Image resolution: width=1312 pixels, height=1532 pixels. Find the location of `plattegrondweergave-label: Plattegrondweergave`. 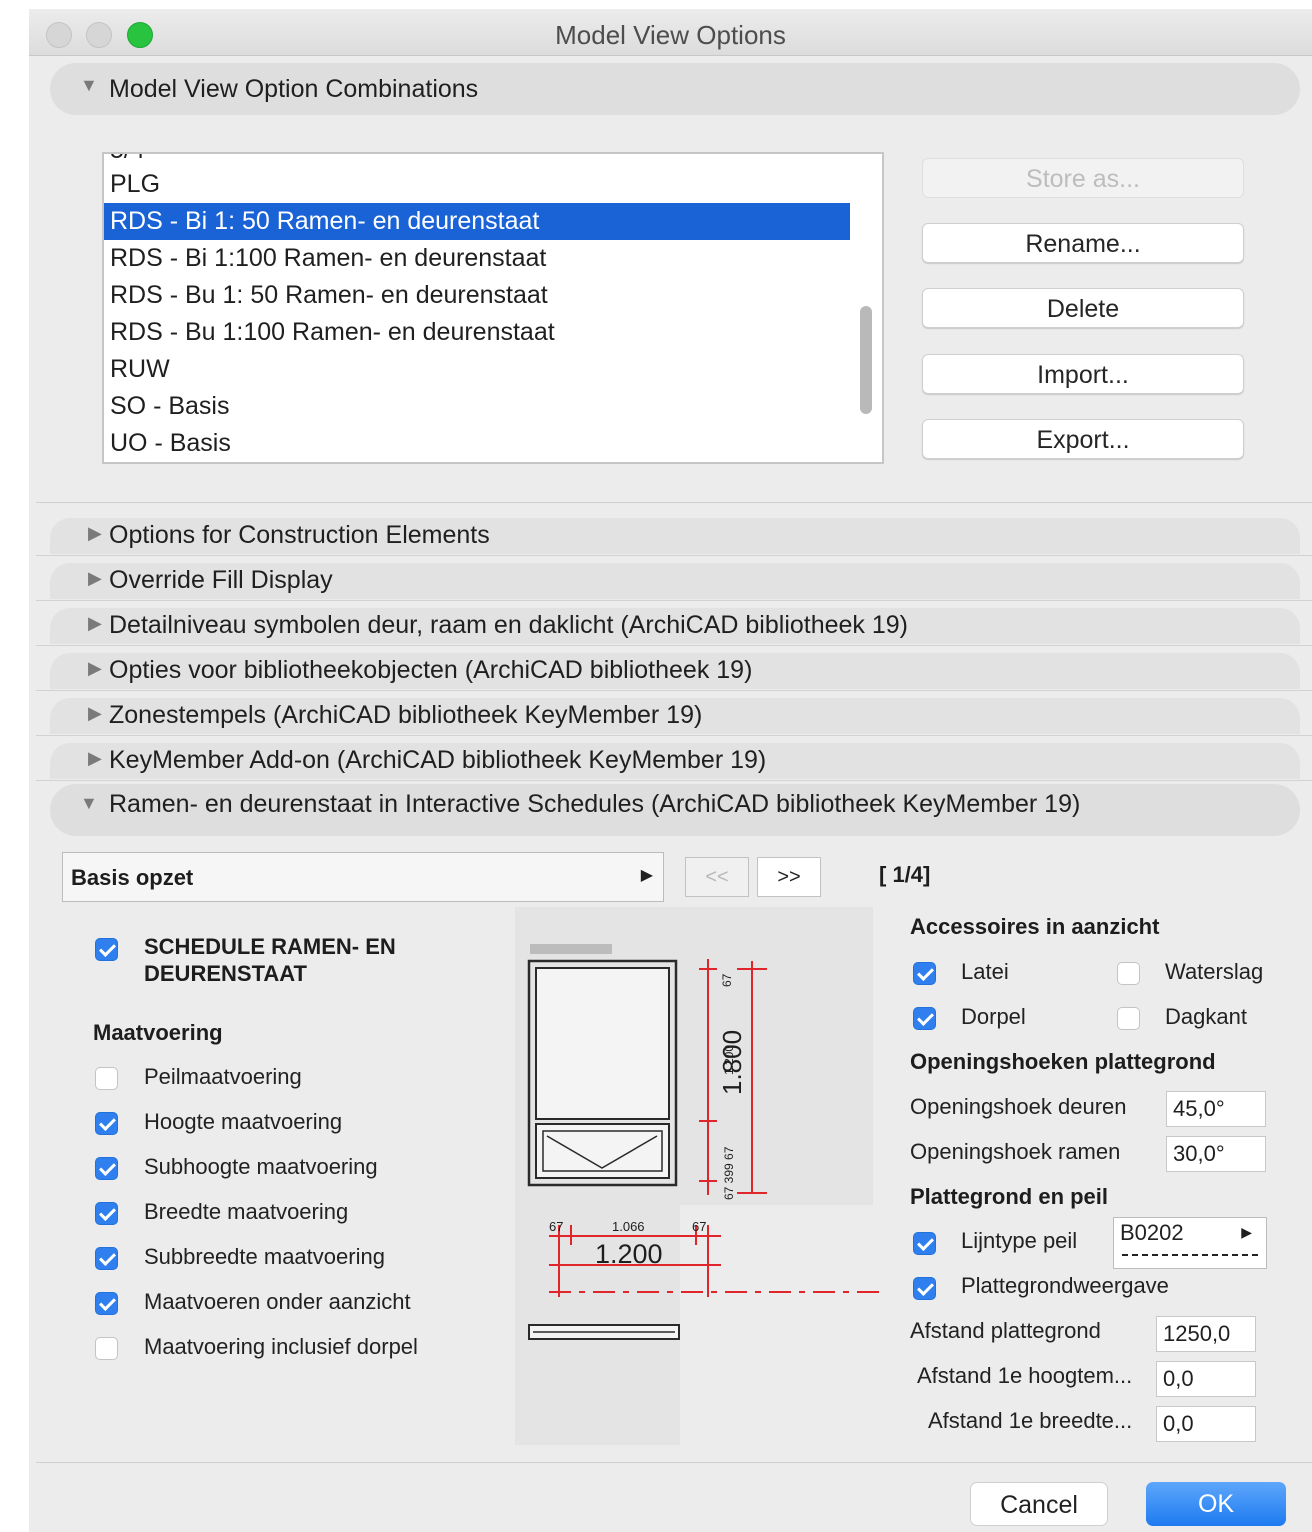

plattegrondweergave-label: Plattegrondweergave is located at coordinates (1065, 1285).